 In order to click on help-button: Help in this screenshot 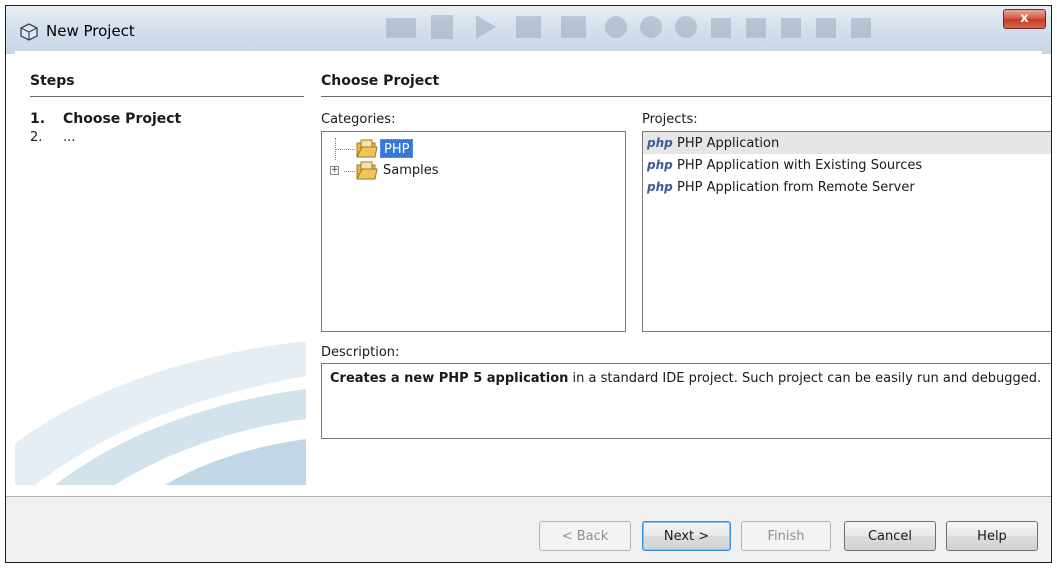, I will do `click(992, 536)`.